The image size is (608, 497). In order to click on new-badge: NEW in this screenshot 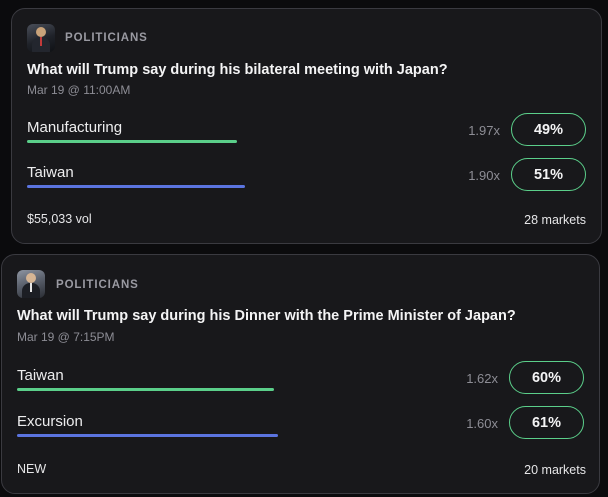, I will do `click(32, 469)`.